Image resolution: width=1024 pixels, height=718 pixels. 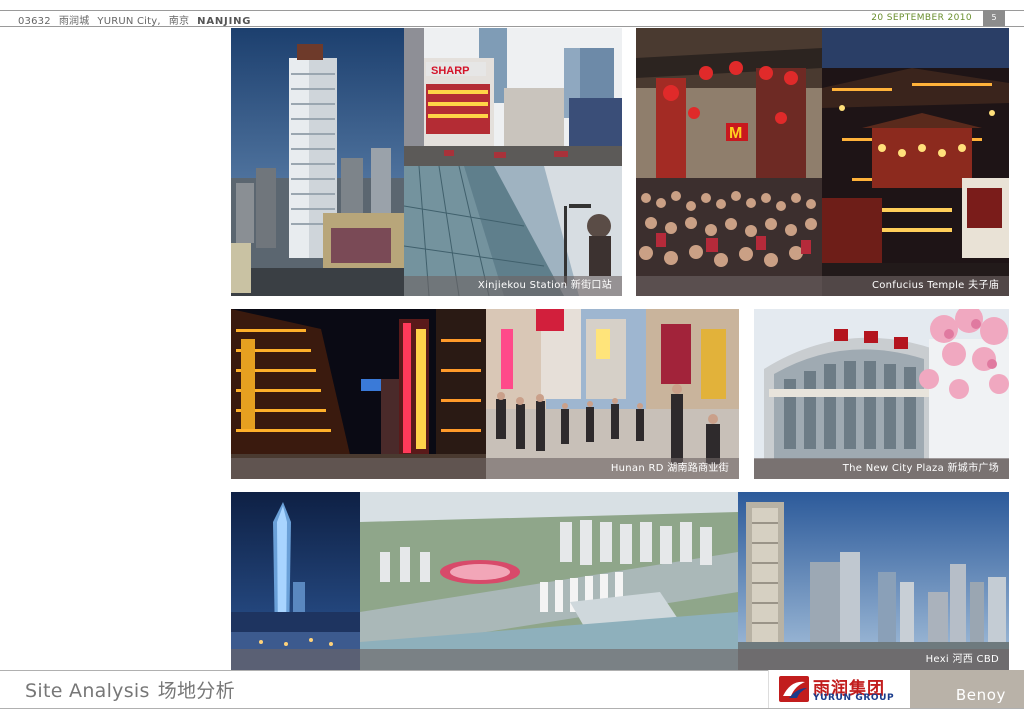 What do you see at coordinates (513, 286) in the screenshot?
I see `caption-xinjiekou-station: Xinjiekou Station 新街口站` at bounding box center [513, 286].